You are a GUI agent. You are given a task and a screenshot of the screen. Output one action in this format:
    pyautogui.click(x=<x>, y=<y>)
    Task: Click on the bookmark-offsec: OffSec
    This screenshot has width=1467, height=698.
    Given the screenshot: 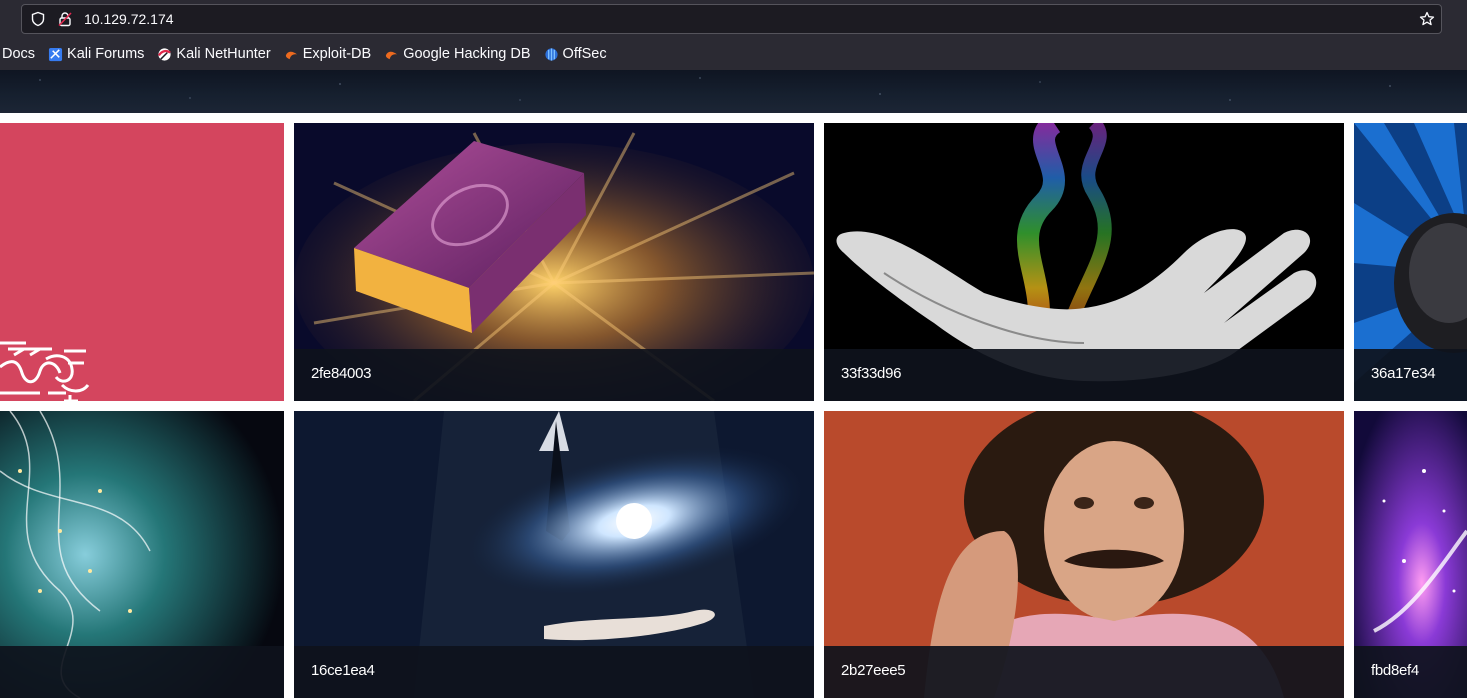 What is the action you would take?
    pyautogui.click(x=575, y=54)
    